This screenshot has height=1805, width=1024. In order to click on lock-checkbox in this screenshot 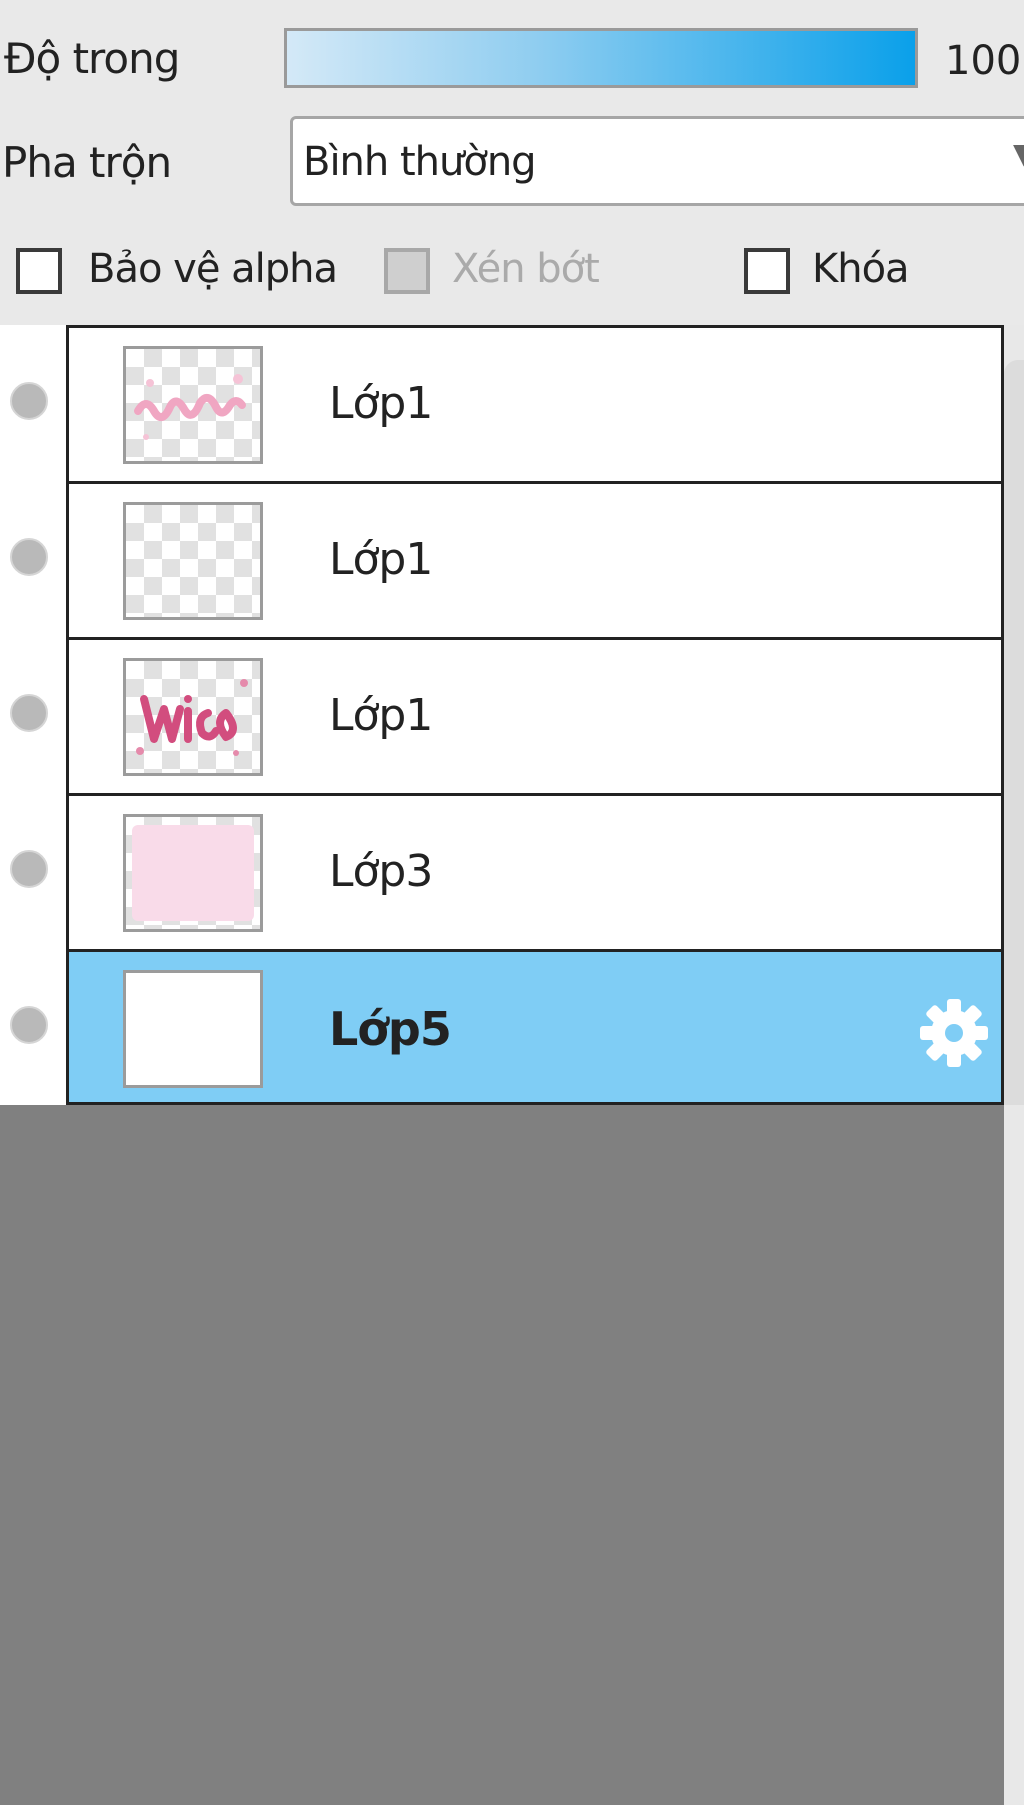, I will do `click(767, 271)`.